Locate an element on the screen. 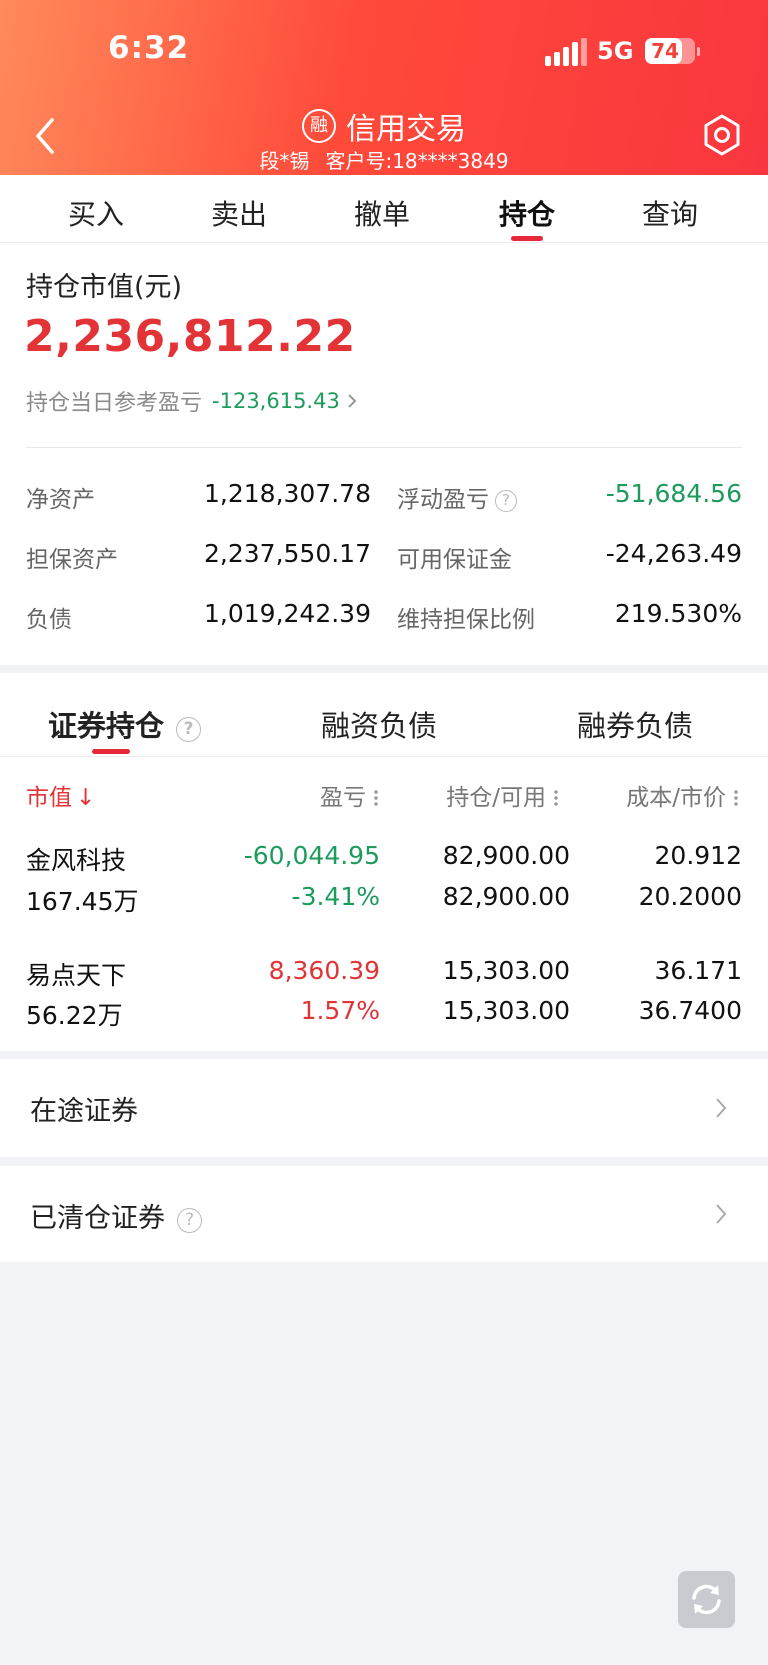 The image size is (768, 1665). column-pnl-label: 盈亏 is located at coordinates (343, 798).